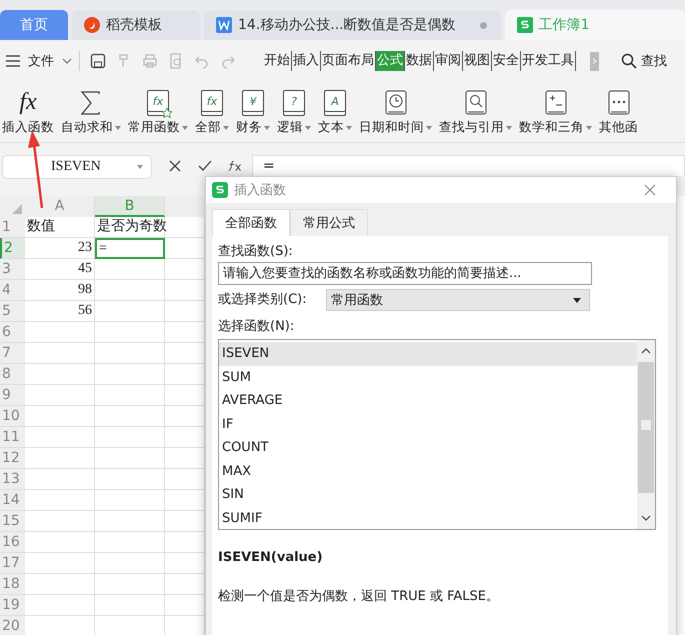 This screenshot has width=685, height=635. Describe the element at coordinates (618, 103) in the screenshot. I see `more-book-icon` at that location.